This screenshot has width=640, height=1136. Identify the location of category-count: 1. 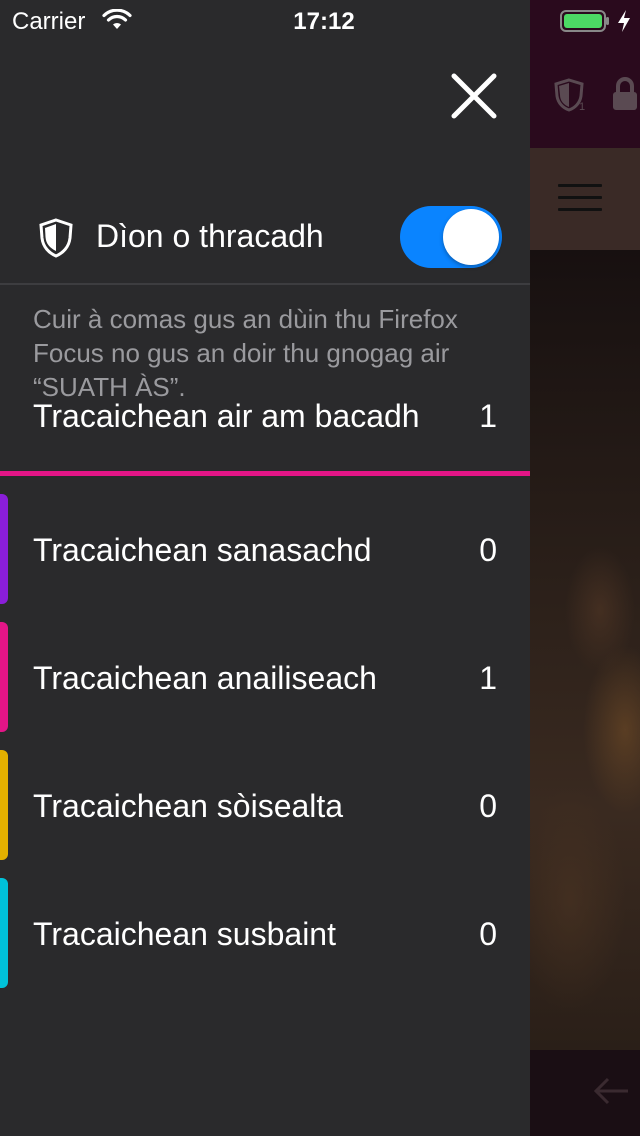
(488, 678).